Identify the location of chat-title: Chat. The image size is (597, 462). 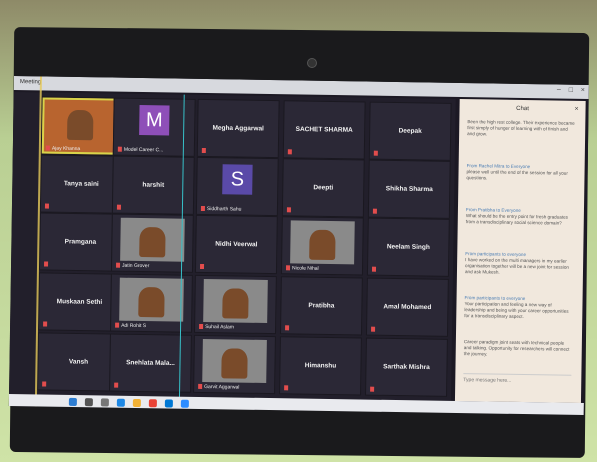
(522, 109).